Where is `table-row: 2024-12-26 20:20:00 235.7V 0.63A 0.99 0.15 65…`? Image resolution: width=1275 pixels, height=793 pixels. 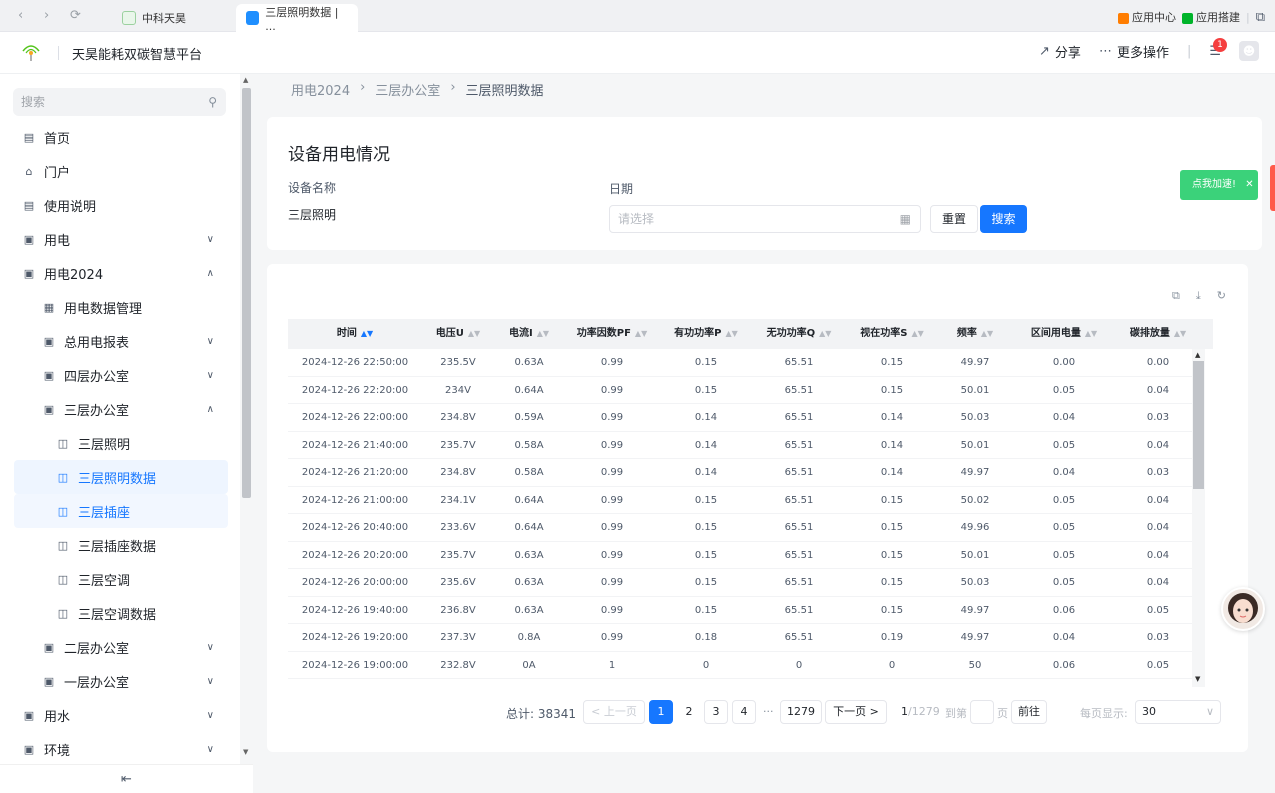 table-row: 2024-12-26 20:20:00 235.7V 0.63A 0.99 0.15 65… is located at coordinates (744, 555).